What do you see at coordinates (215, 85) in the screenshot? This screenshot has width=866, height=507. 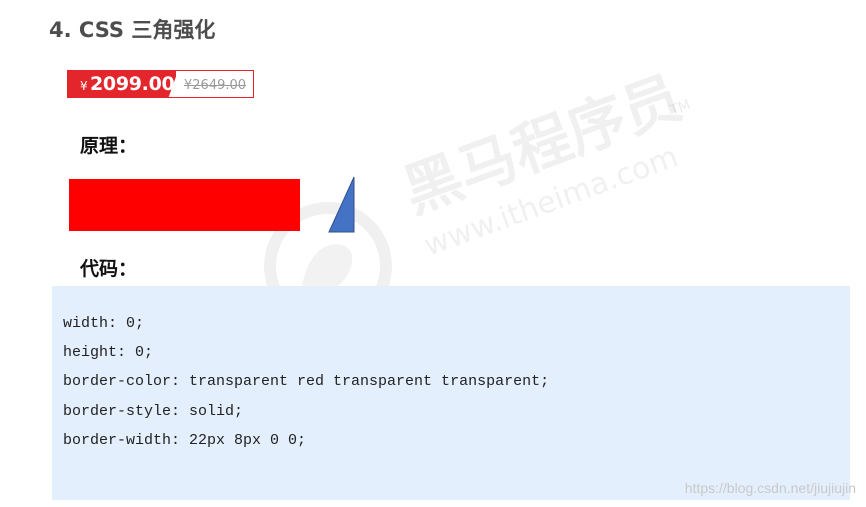 I see `price-original: ¥2649.00` at bounding box center [215, 85].